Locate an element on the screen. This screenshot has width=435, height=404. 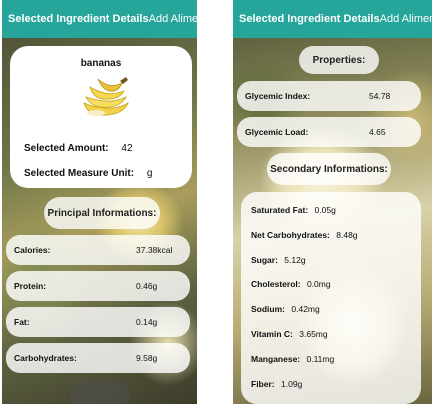
secondary-item: Cholesterol: 0.0mg is located at coordinates (291, 284).